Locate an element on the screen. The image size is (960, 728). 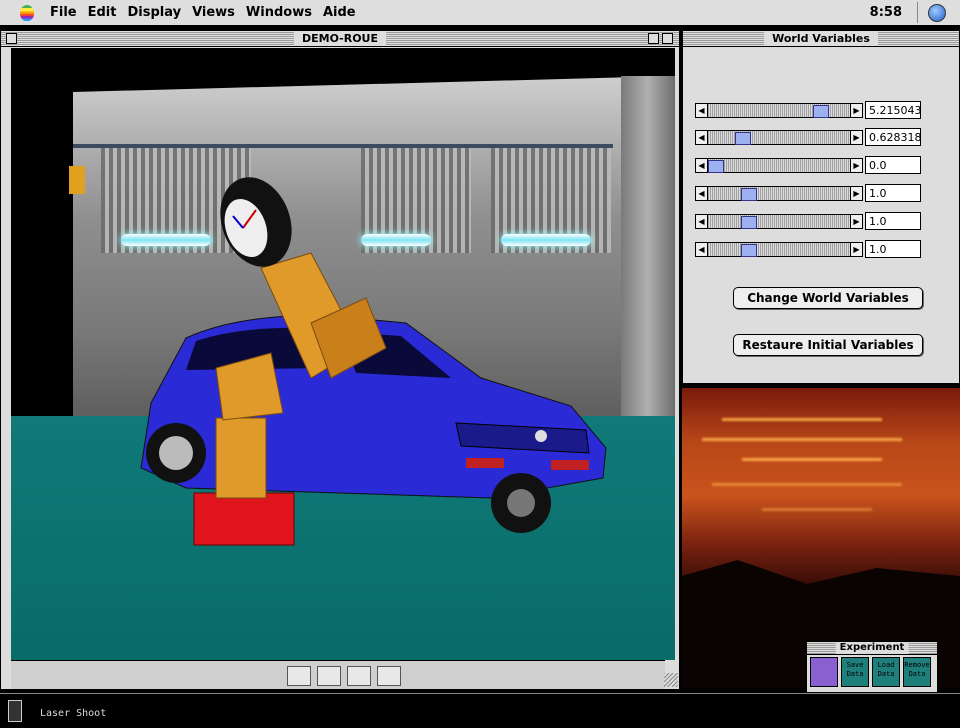
world-variable-value-field: 5.2150438 is located at coordinates (893, 110).